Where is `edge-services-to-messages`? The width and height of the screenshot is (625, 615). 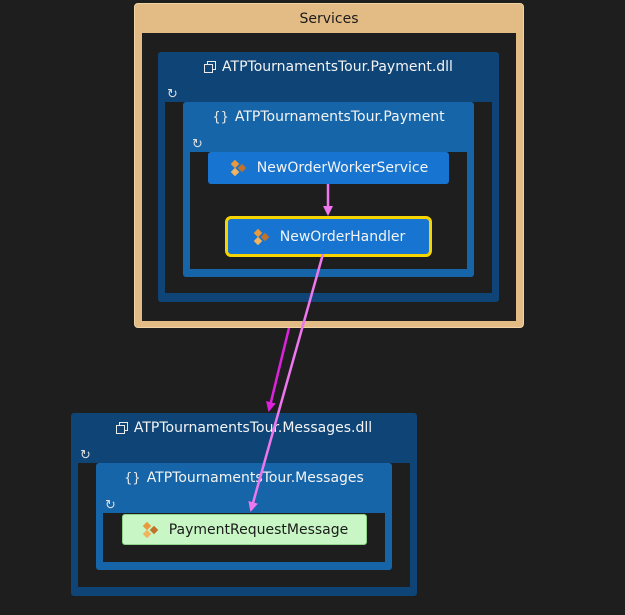 edge-services-to-messages is located at coordinates (278, 369).